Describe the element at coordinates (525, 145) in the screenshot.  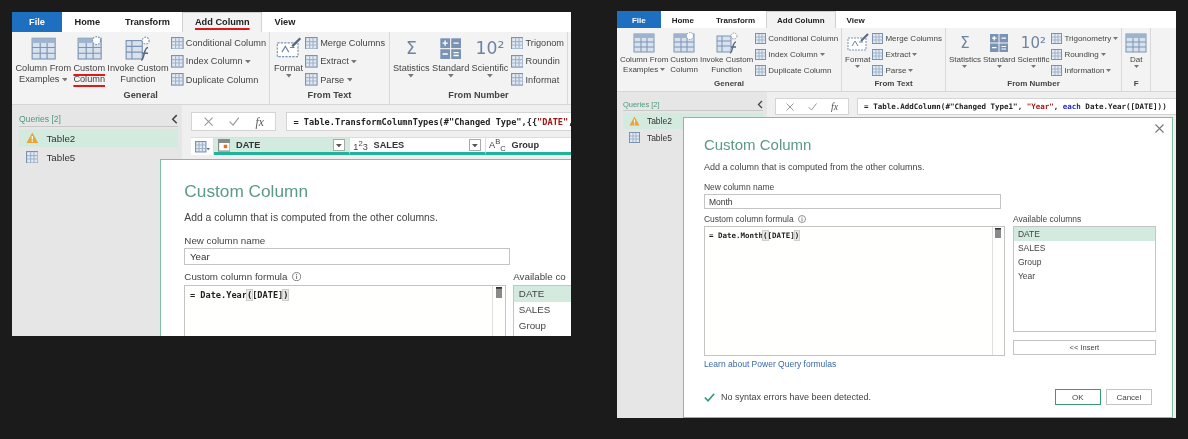
I see `column-name: Group` at that location.